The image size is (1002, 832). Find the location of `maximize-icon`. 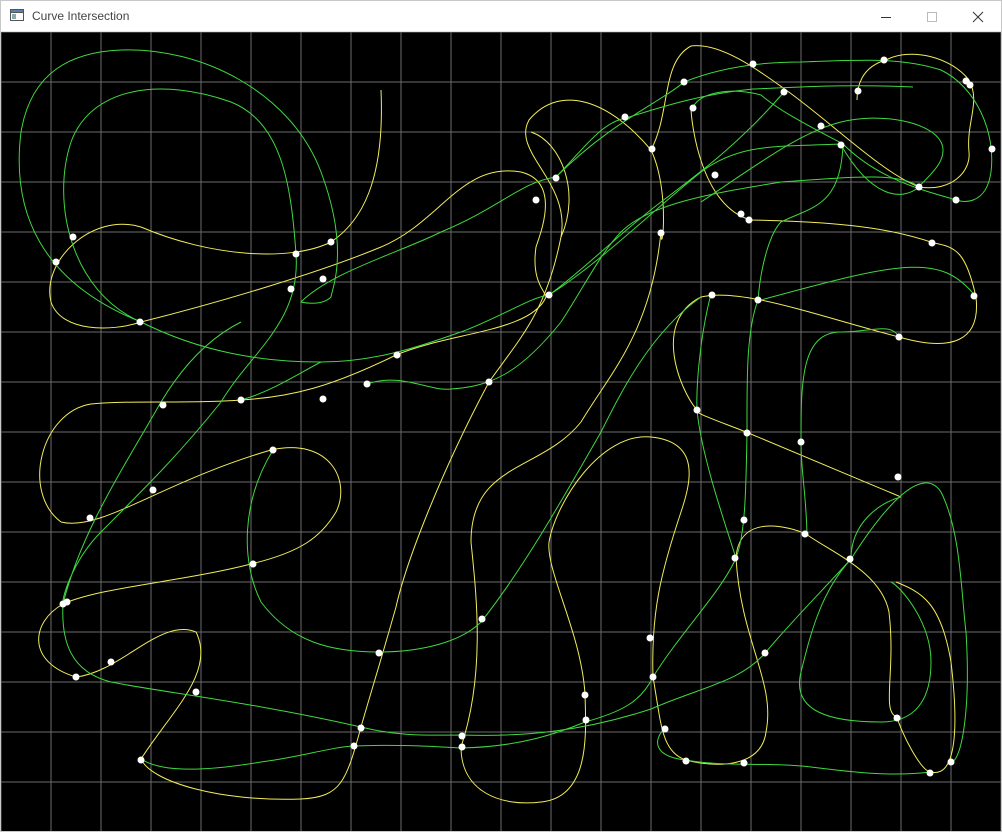

maximize-icon is located at coordinates (932, 16).